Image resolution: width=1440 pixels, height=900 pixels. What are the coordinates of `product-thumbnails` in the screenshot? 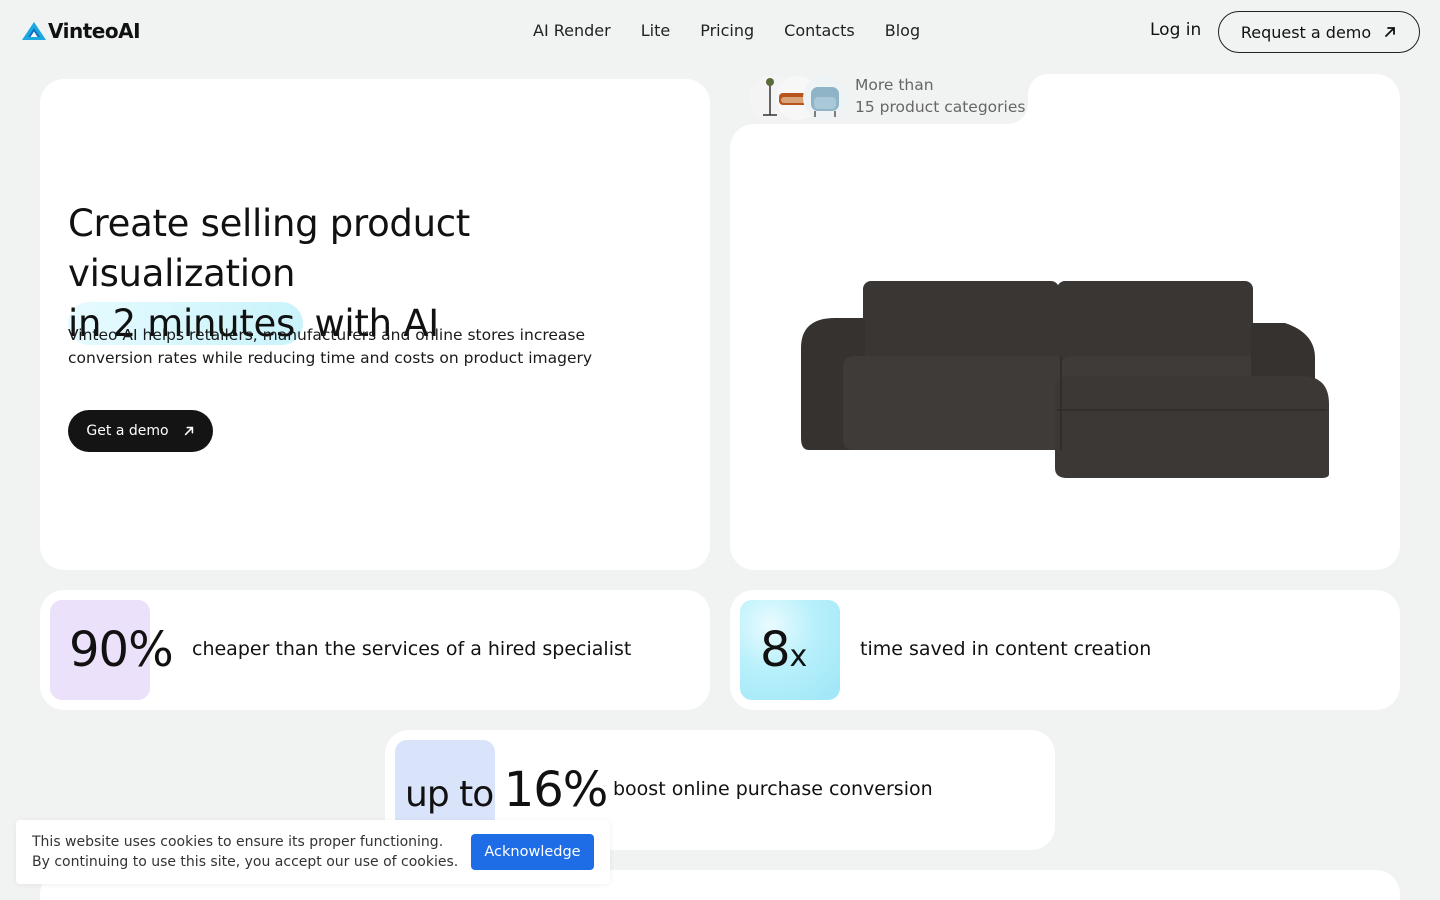 It's located at (798, 98).